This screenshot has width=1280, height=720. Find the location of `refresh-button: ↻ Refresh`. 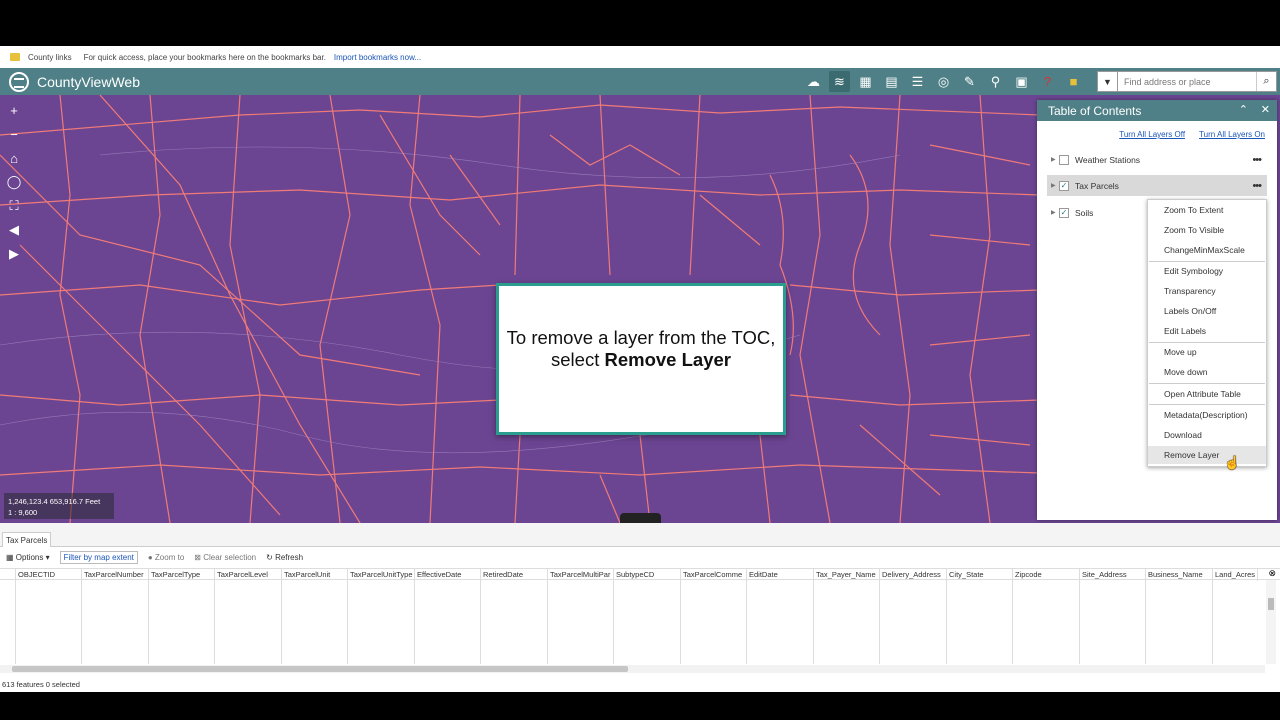

refresh-button: ↻ Refresh is located at coordinates (284, 557).